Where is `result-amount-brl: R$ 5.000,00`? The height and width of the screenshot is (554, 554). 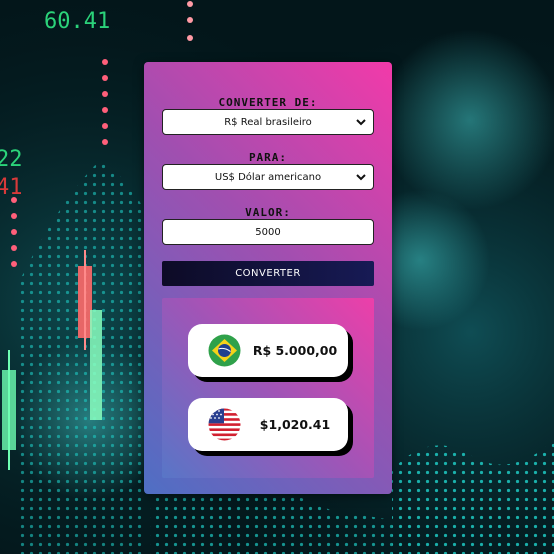 result-amount-brl: R$ 5.000,00 is located at coordinates (295, 350).